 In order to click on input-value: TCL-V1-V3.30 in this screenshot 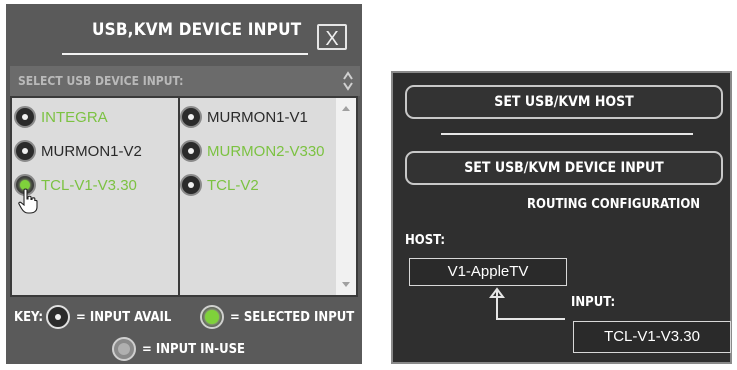, I will do `click(652, 337)`.